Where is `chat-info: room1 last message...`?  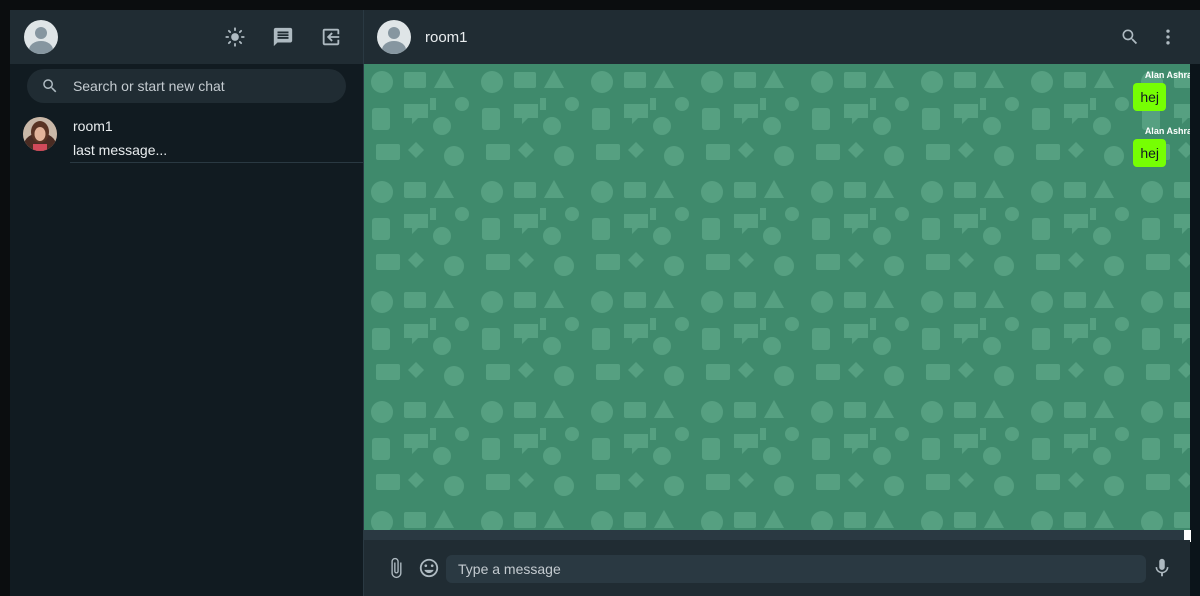
chat-info: room1 last message... is located at coordinates (216, 136).